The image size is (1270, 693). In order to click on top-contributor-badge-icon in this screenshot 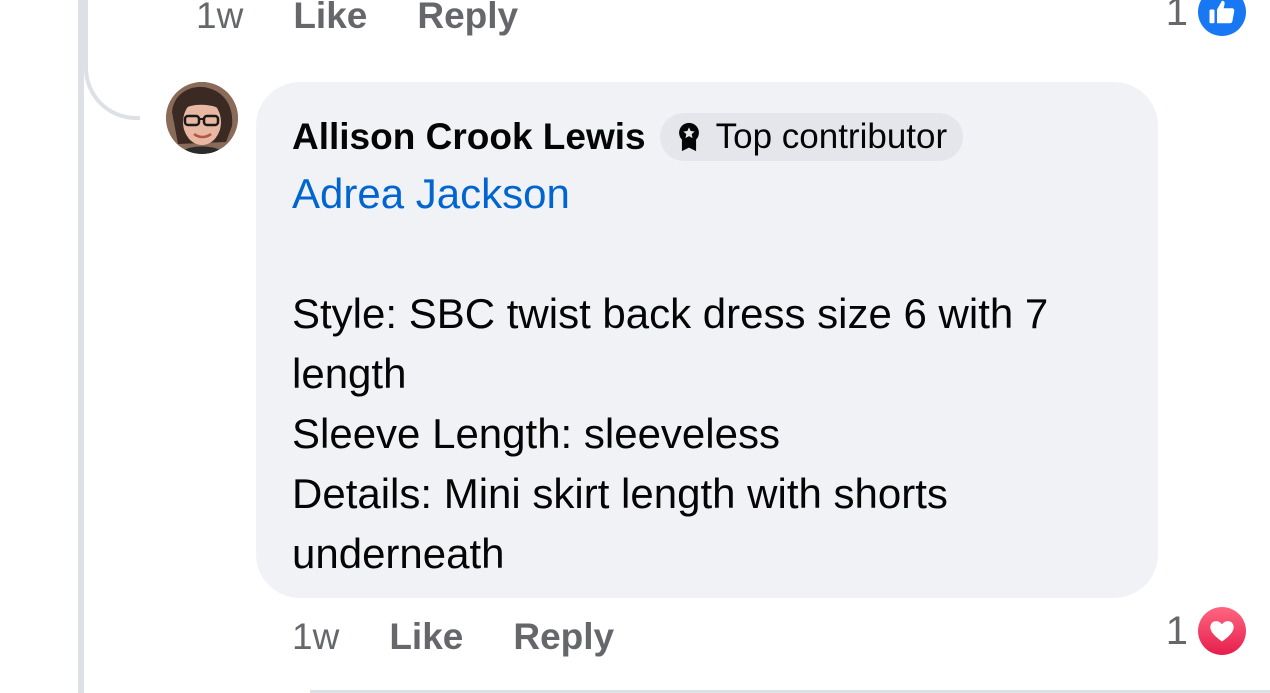, I will do `click(689, 137)`.